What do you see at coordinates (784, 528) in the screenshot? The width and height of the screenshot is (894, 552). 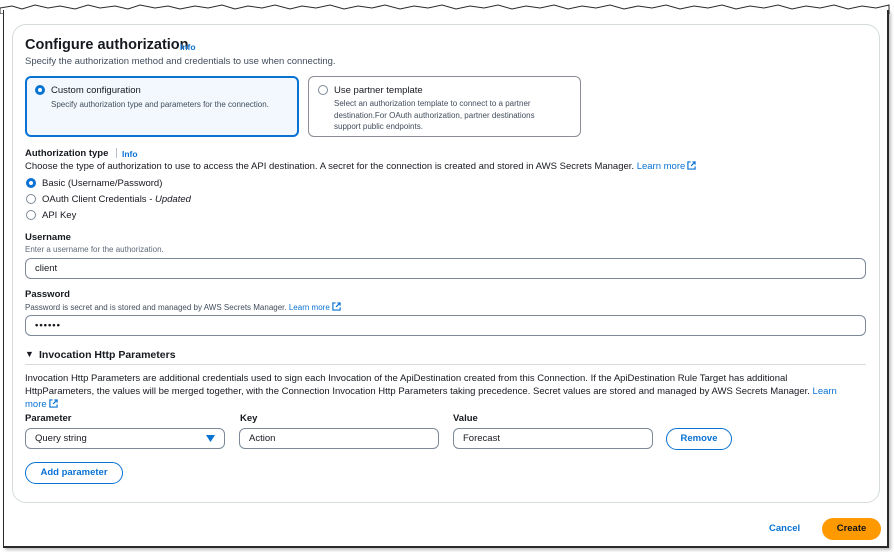 I see `cancel-button: Cancel` at bounding box center [784, 528].